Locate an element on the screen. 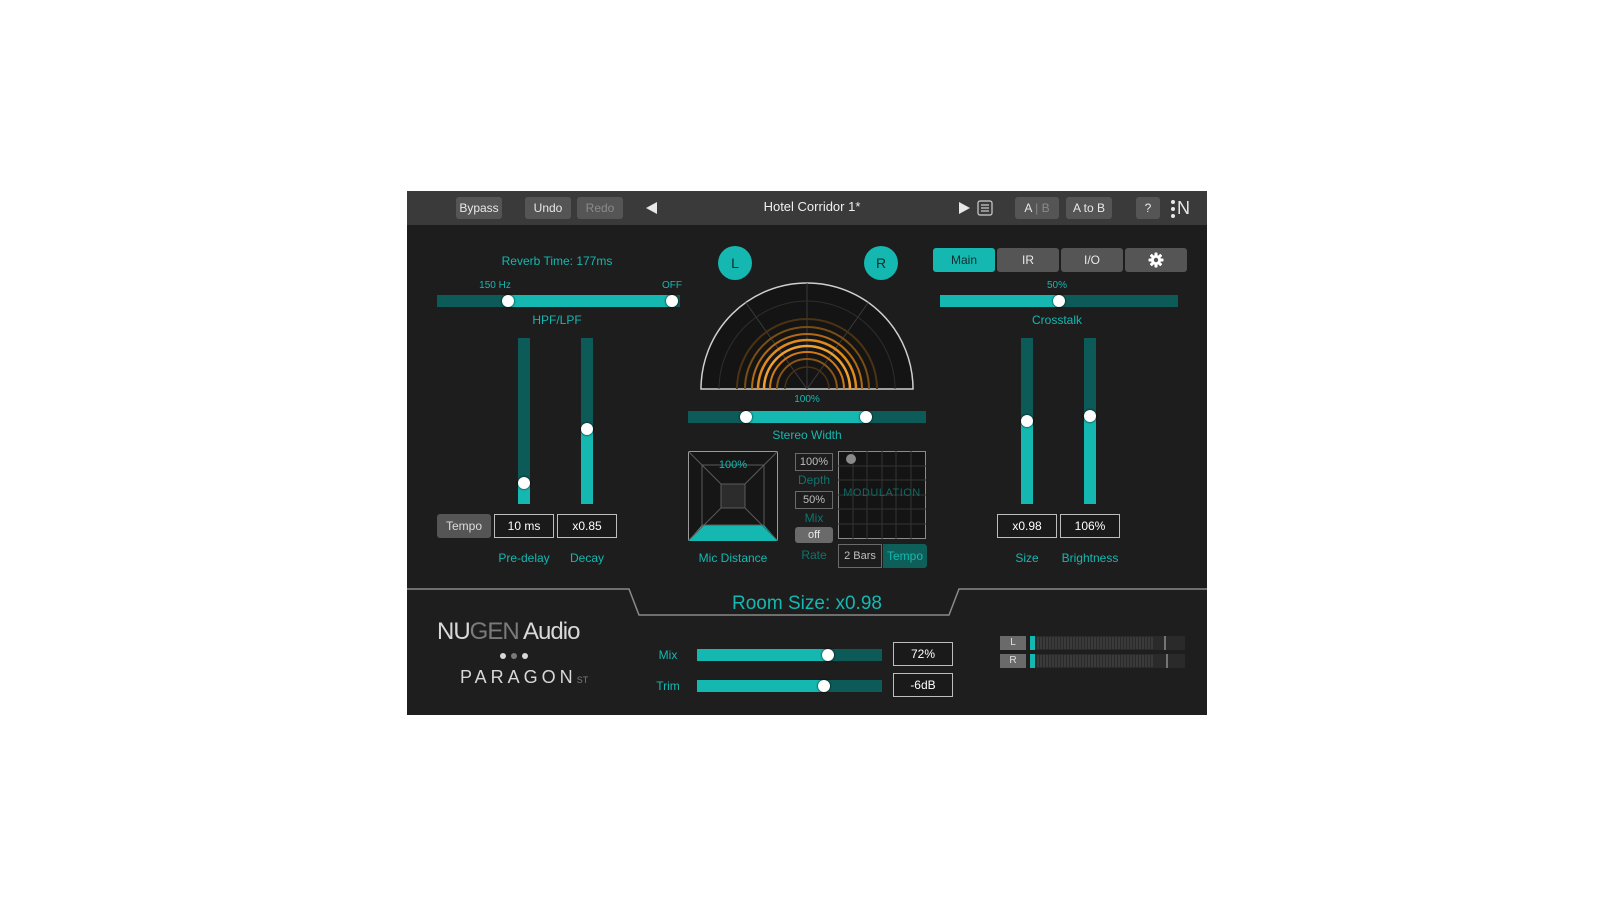 The height and width of the screenshot is (900, 1600). brightness-slider is located at coordinates (1090, 421).